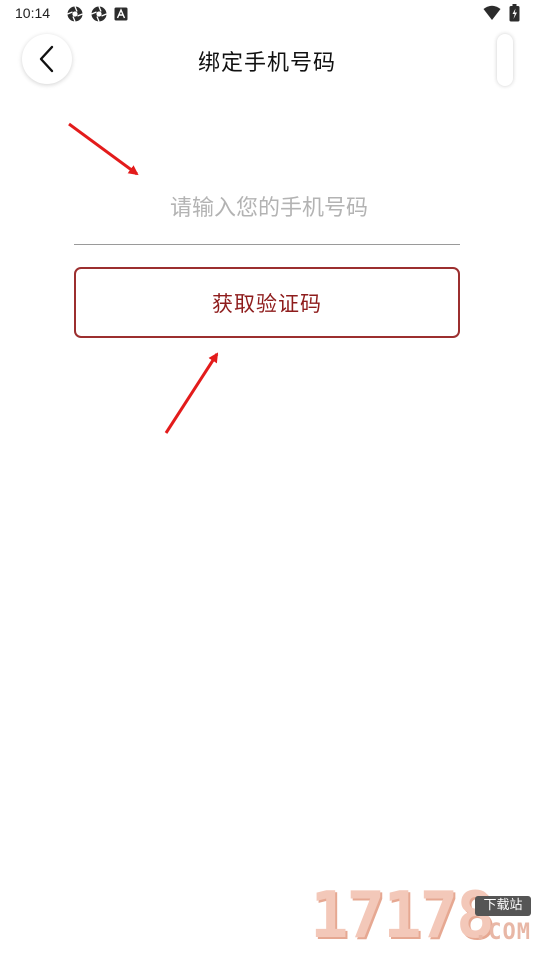  Describe the element at coordinates (103, 149) in the screenshot. I see `arrow-to-input` at that location.